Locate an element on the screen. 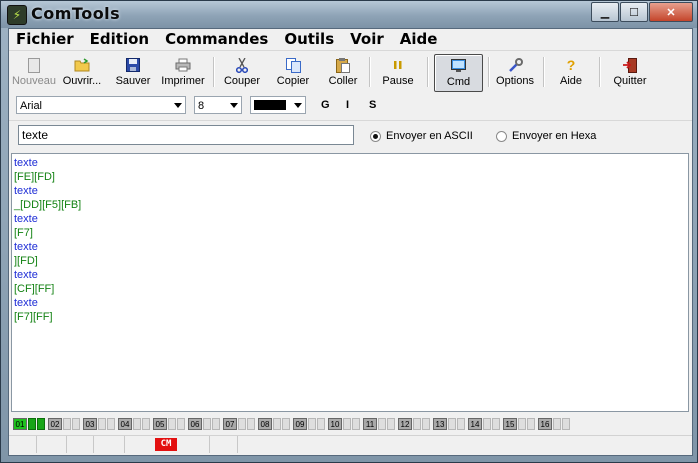 This screenshot has width=698, height=463. cmd-button: Cmd is located at coordinates (458, 73).